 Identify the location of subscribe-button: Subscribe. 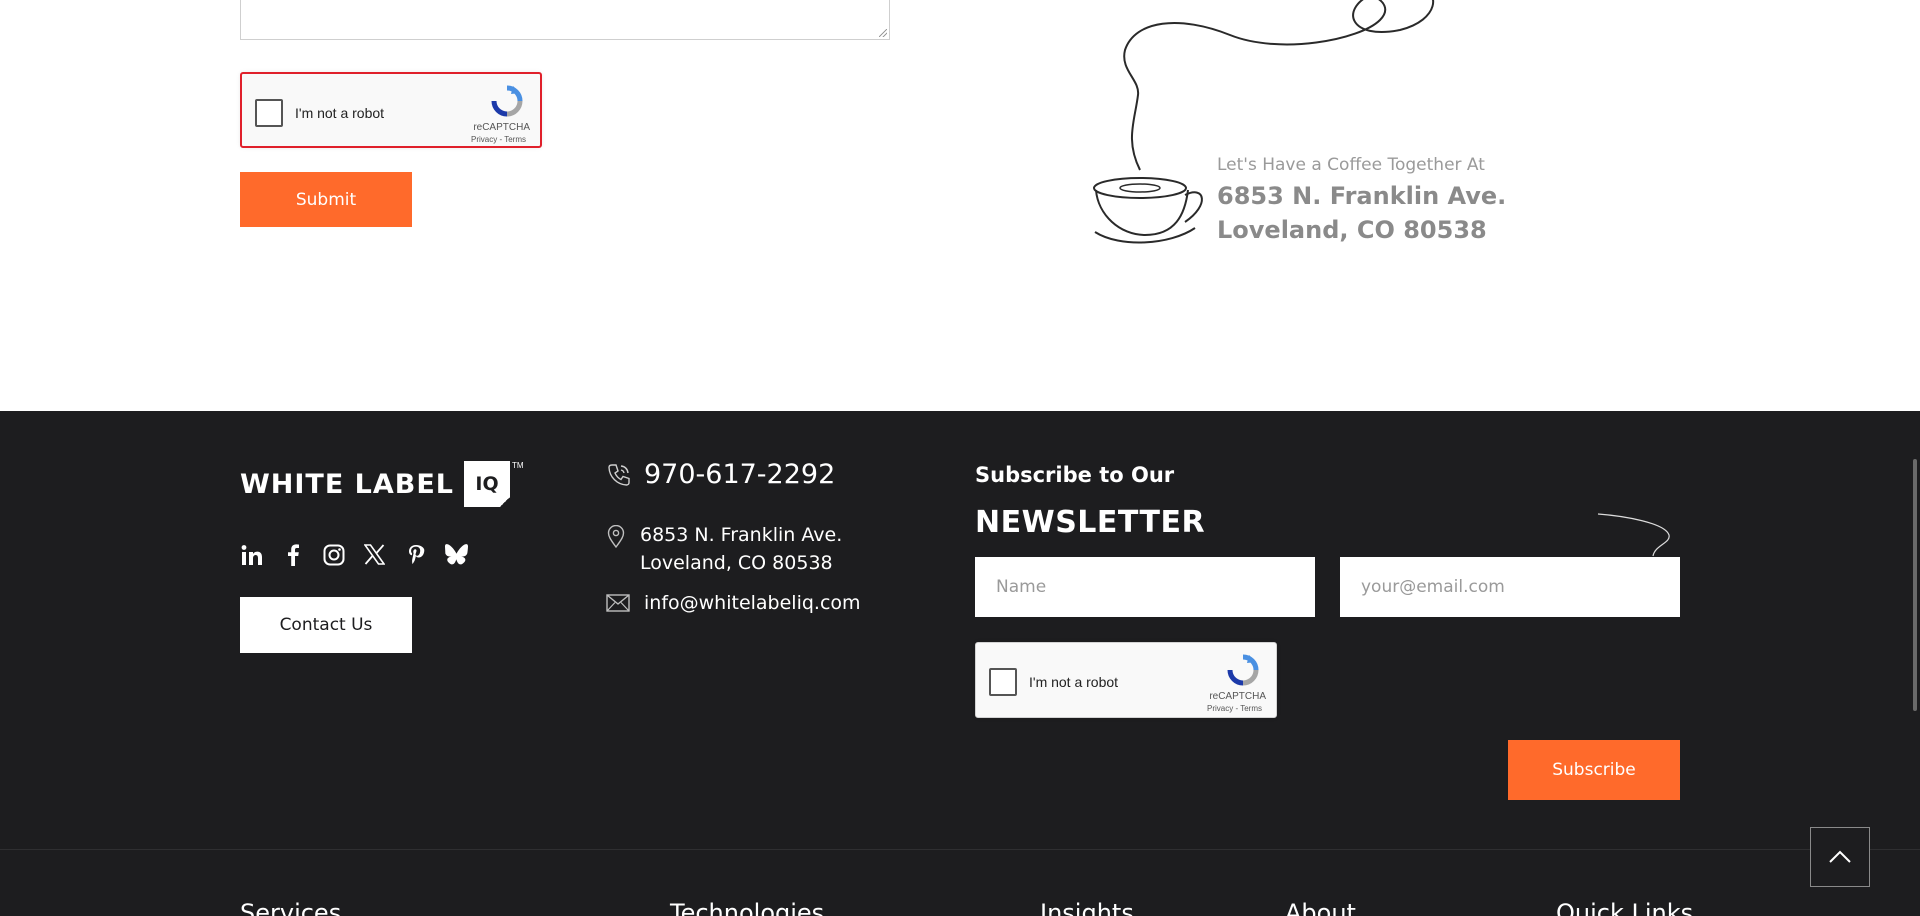
(1594, 770).